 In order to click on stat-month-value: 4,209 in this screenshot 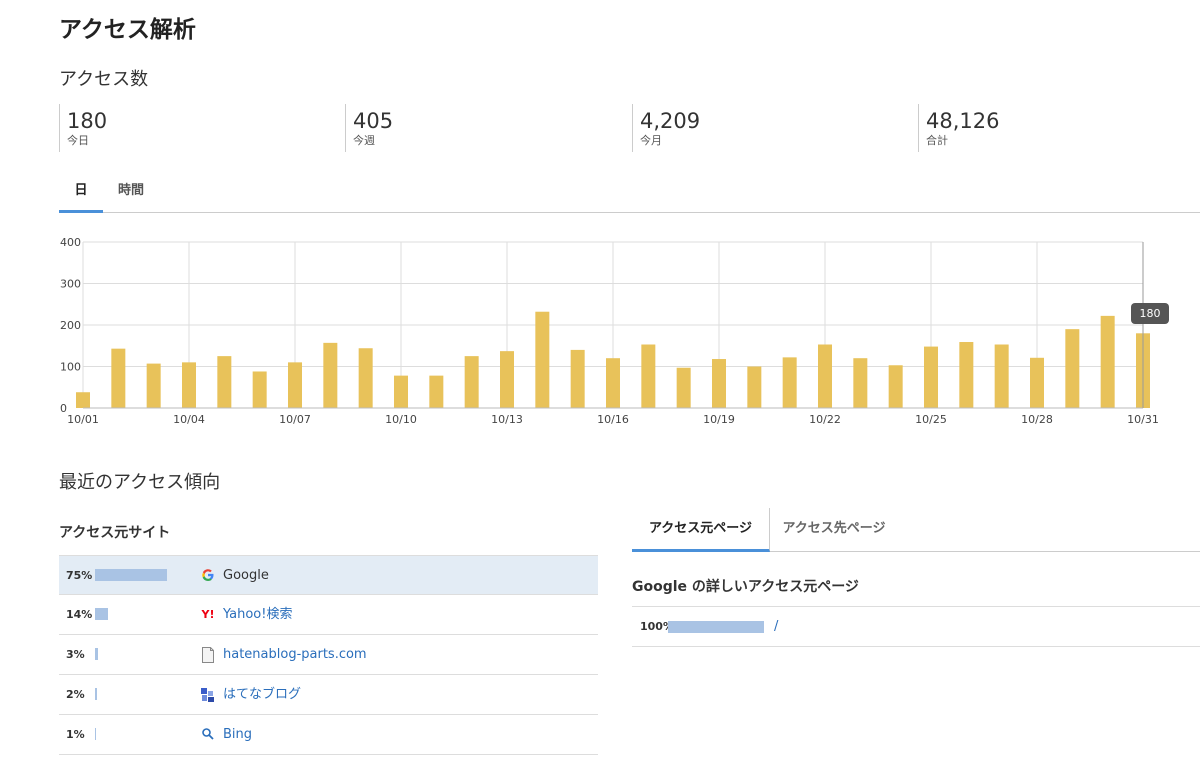, I will do `click(670, 121)`.